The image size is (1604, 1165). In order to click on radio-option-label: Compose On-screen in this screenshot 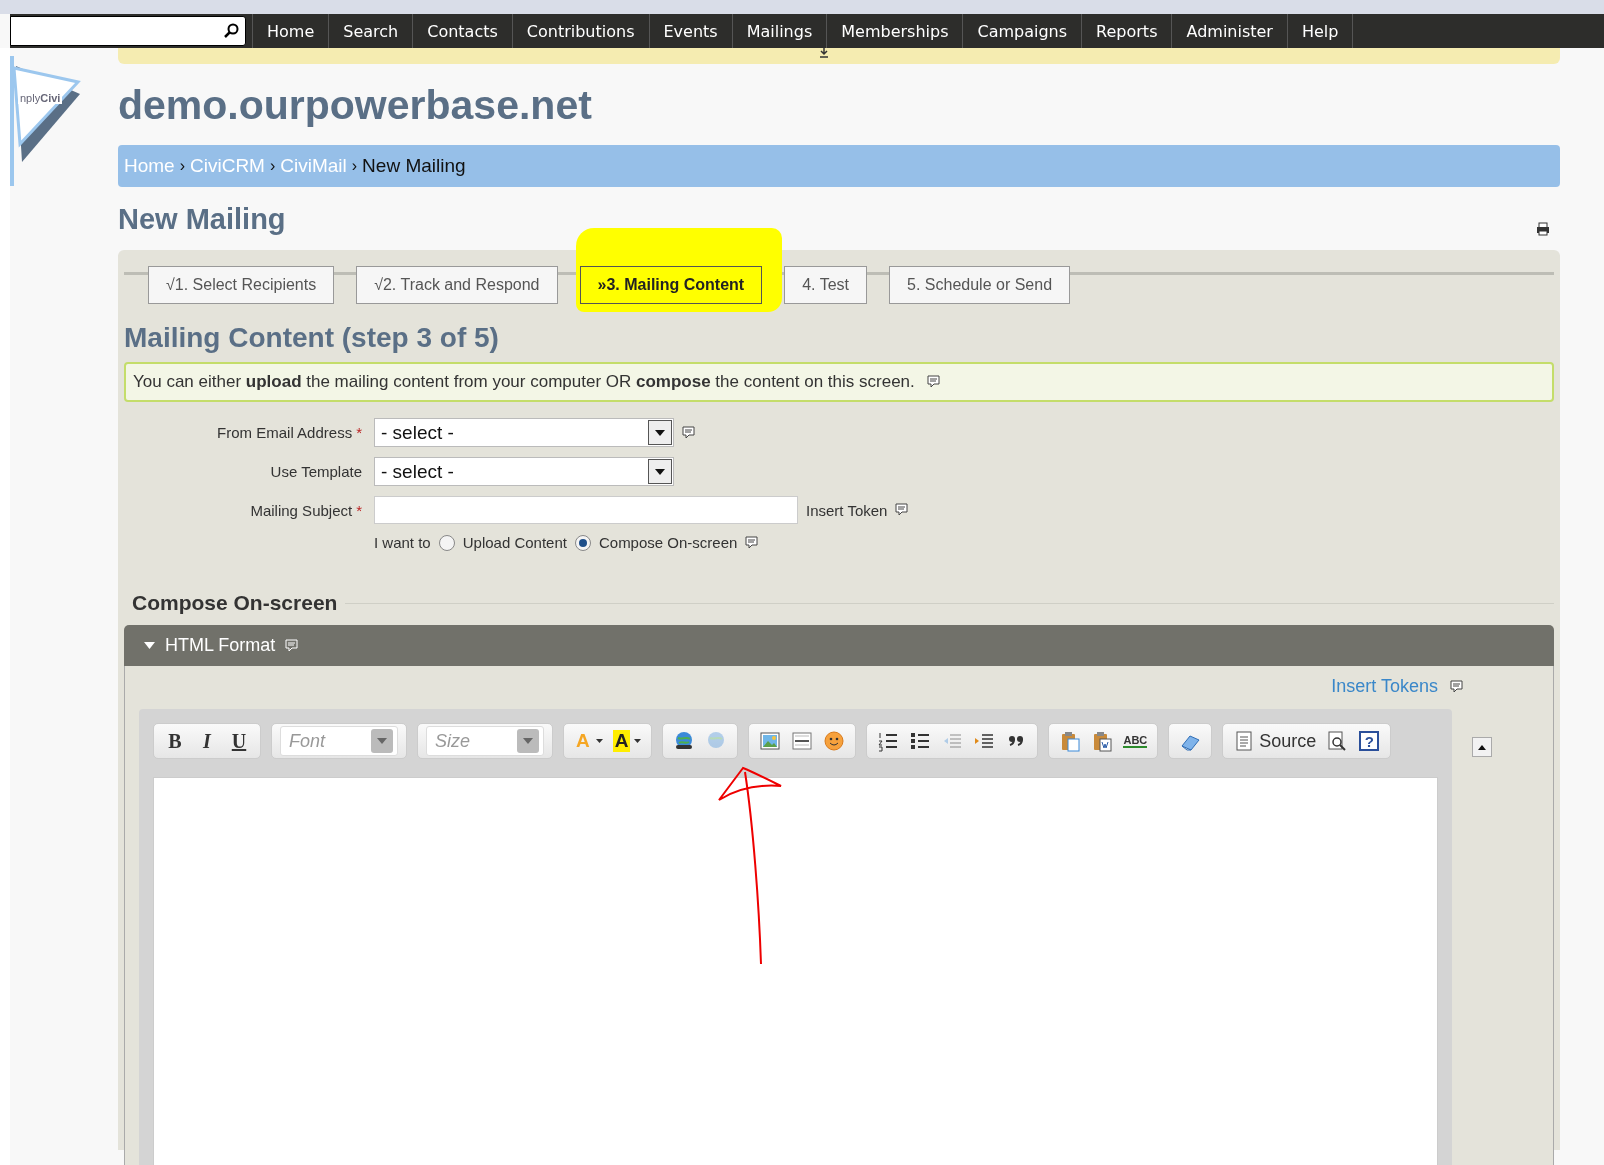, I will do `click(668, 542)`.